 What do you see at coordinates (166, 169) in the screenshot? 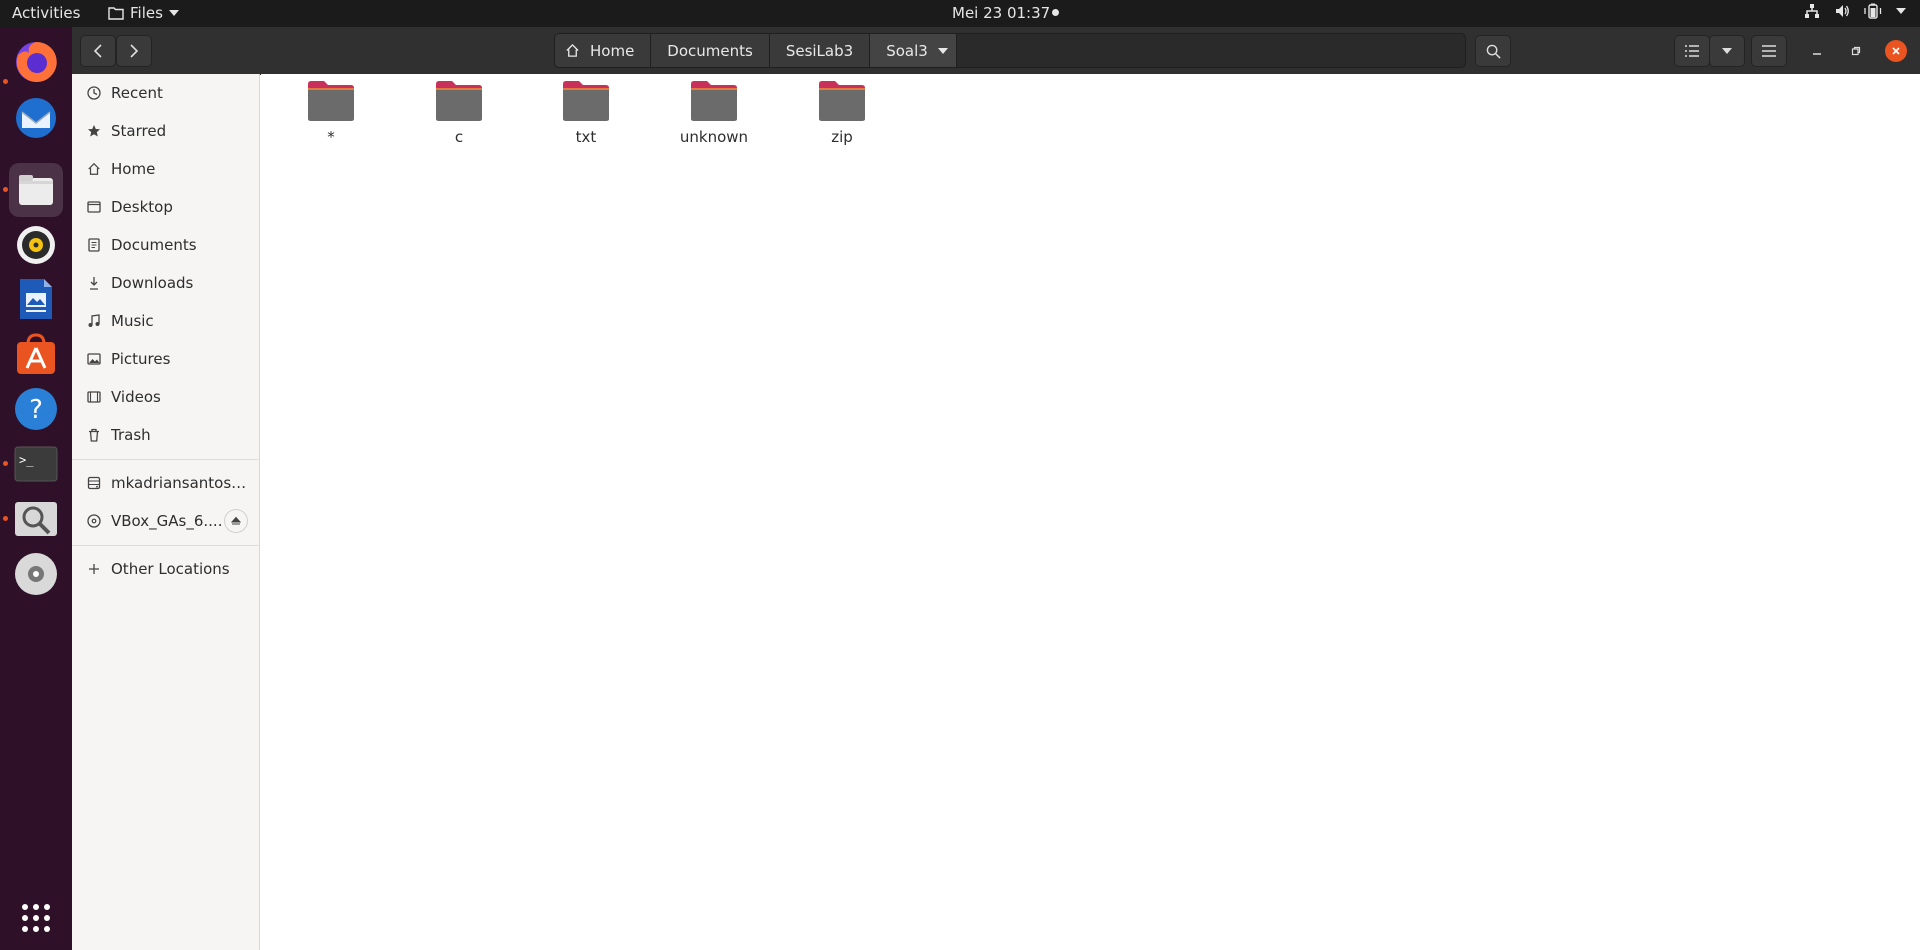
I see `sidebar-item-home: Home` at bounding box center [166, 169].